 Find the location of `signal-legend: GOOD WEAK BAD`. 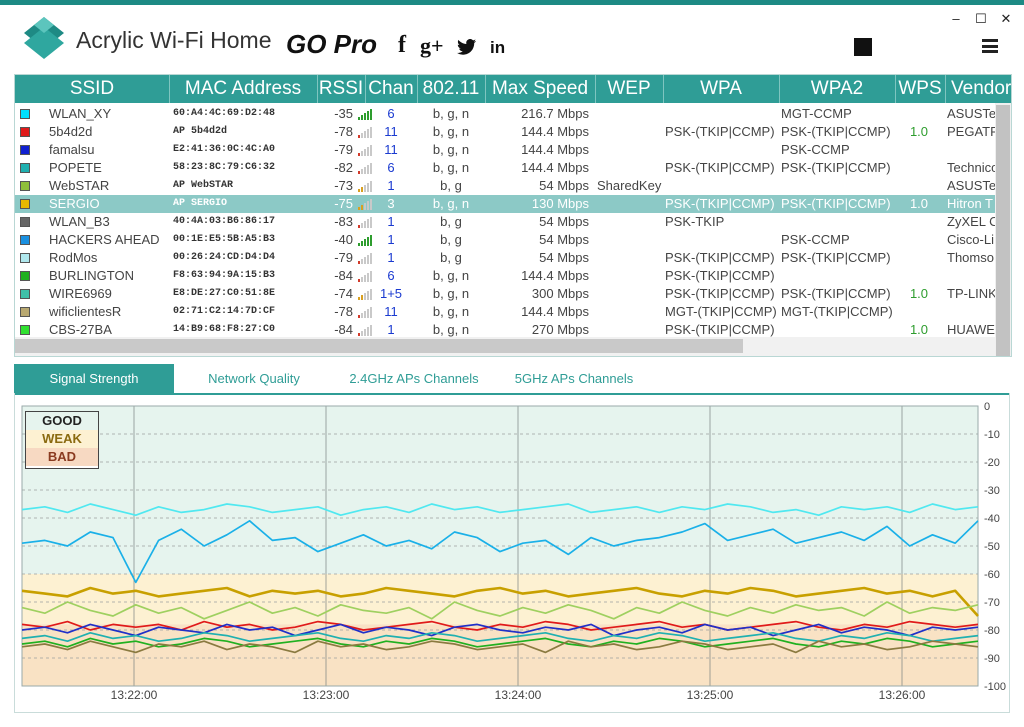

signal-legend: GOOD WEAK BAD is located at coordinates (62, 440).